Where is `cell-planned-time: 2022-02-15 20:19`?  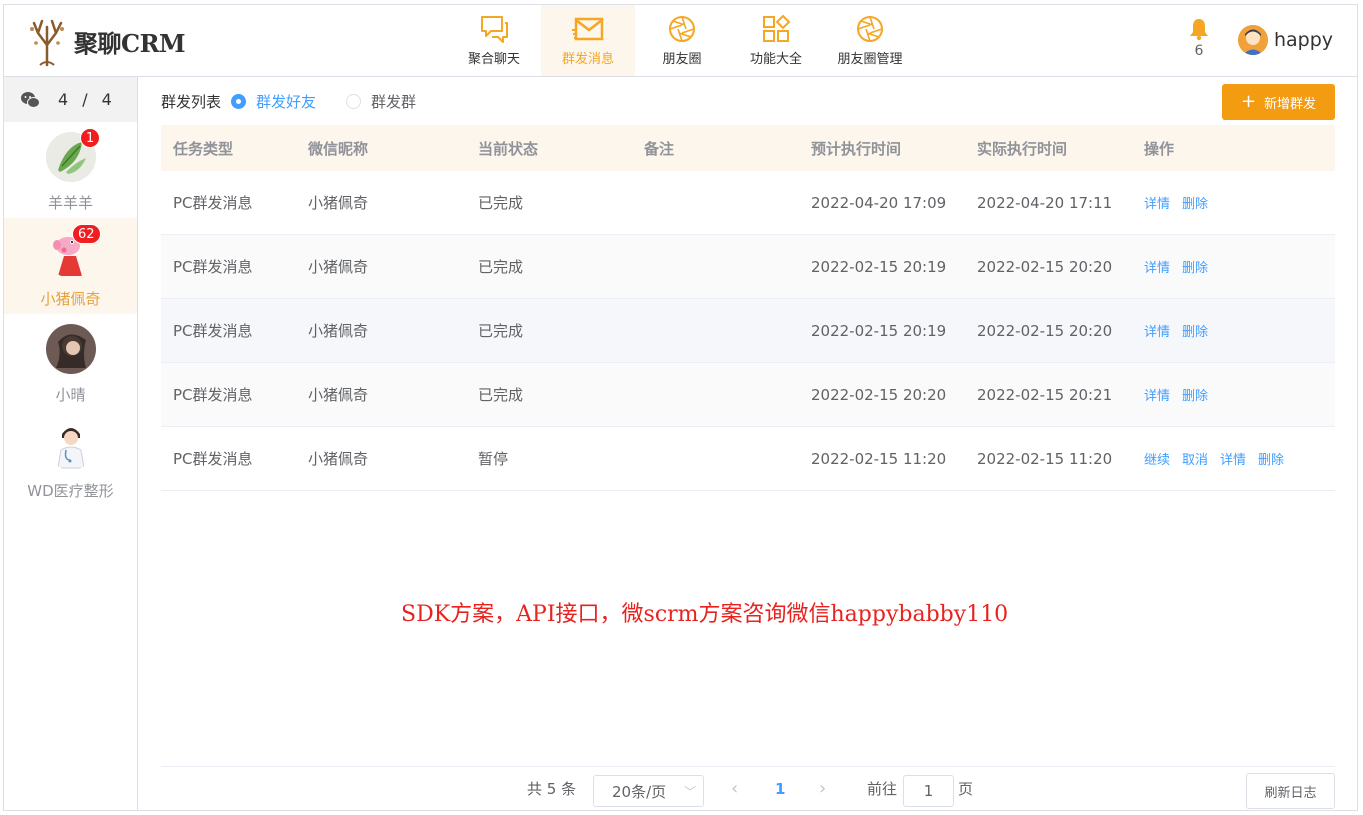
cell-planned-time: 2022-02-15 20:19 is located at coordinates (879, 330).